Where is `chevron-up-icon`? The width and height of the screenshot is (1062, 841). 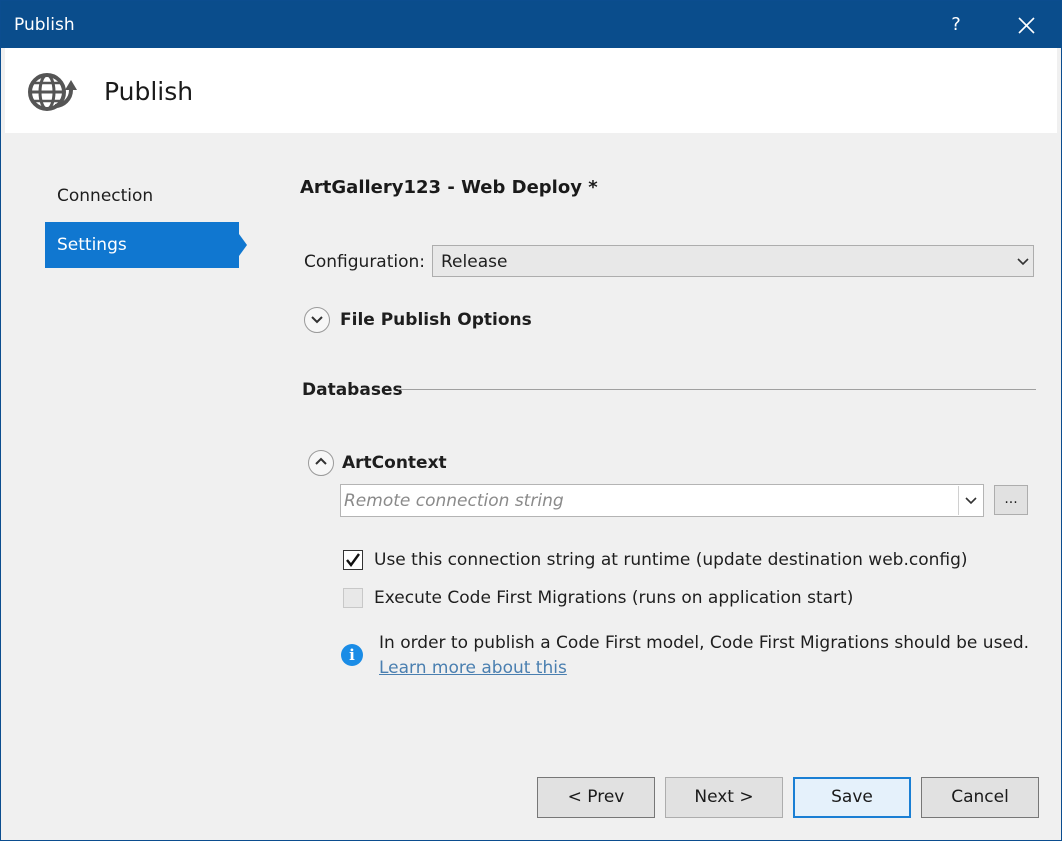
chevron-up-icon is located at coordinates (321, 461).